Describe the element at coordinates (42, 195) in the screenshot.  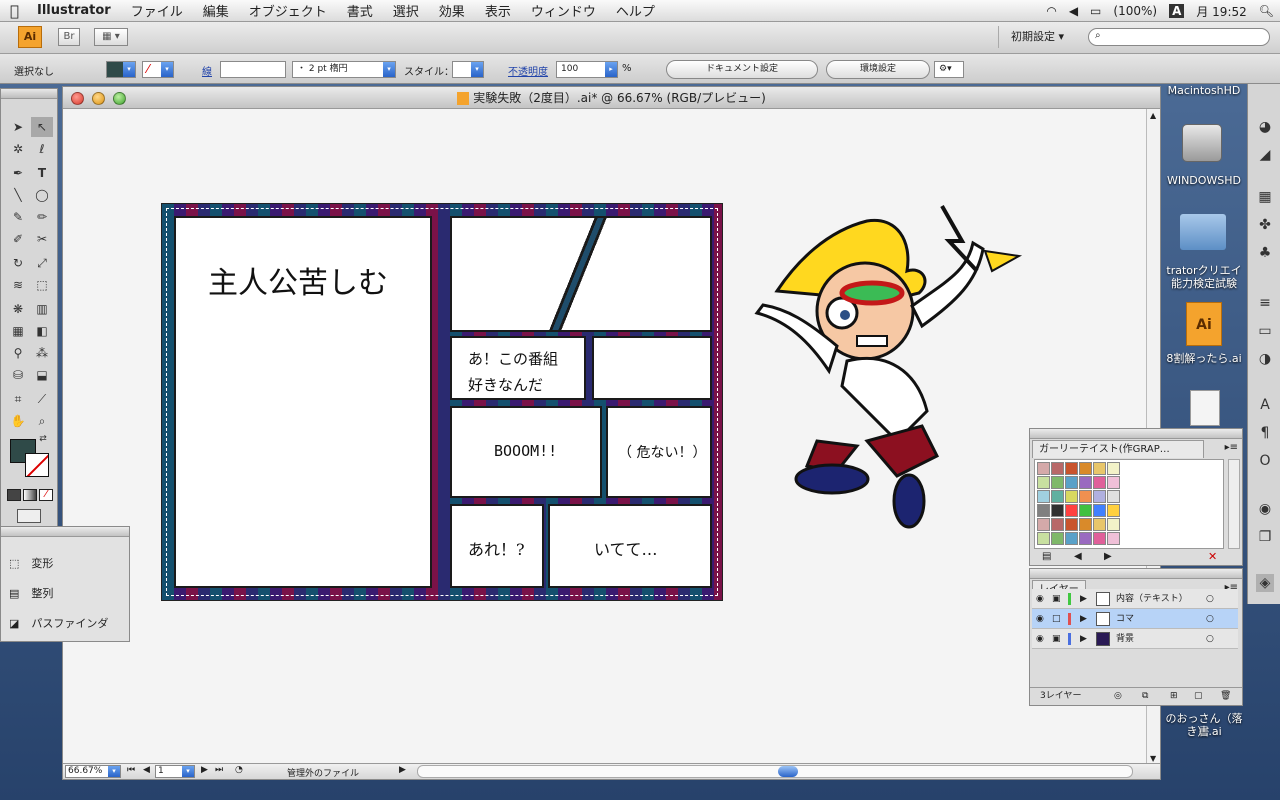
I see `ellipse-tool-icon: ◯` at that location.